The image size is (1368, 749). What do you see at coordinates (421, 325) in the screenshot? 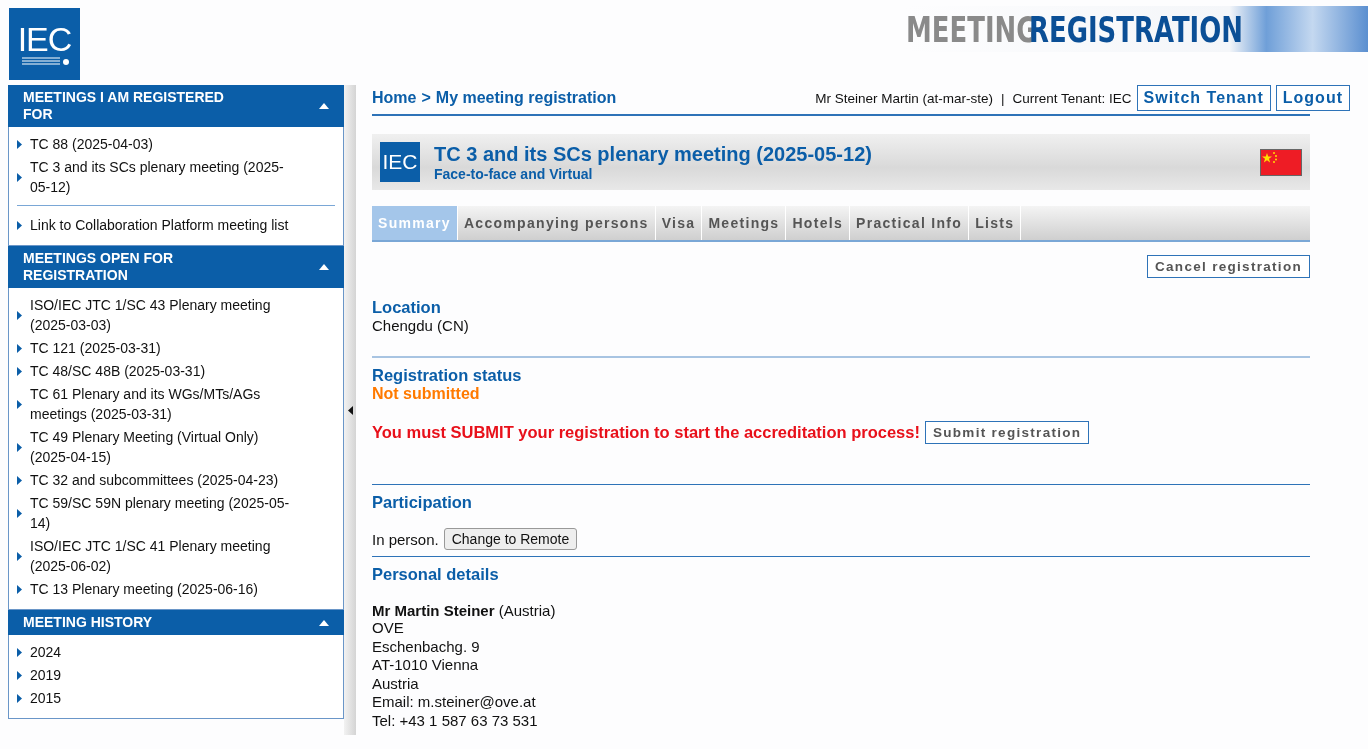
I see `location-value: Chengdu (CN)` at bounding box center [421, 325].